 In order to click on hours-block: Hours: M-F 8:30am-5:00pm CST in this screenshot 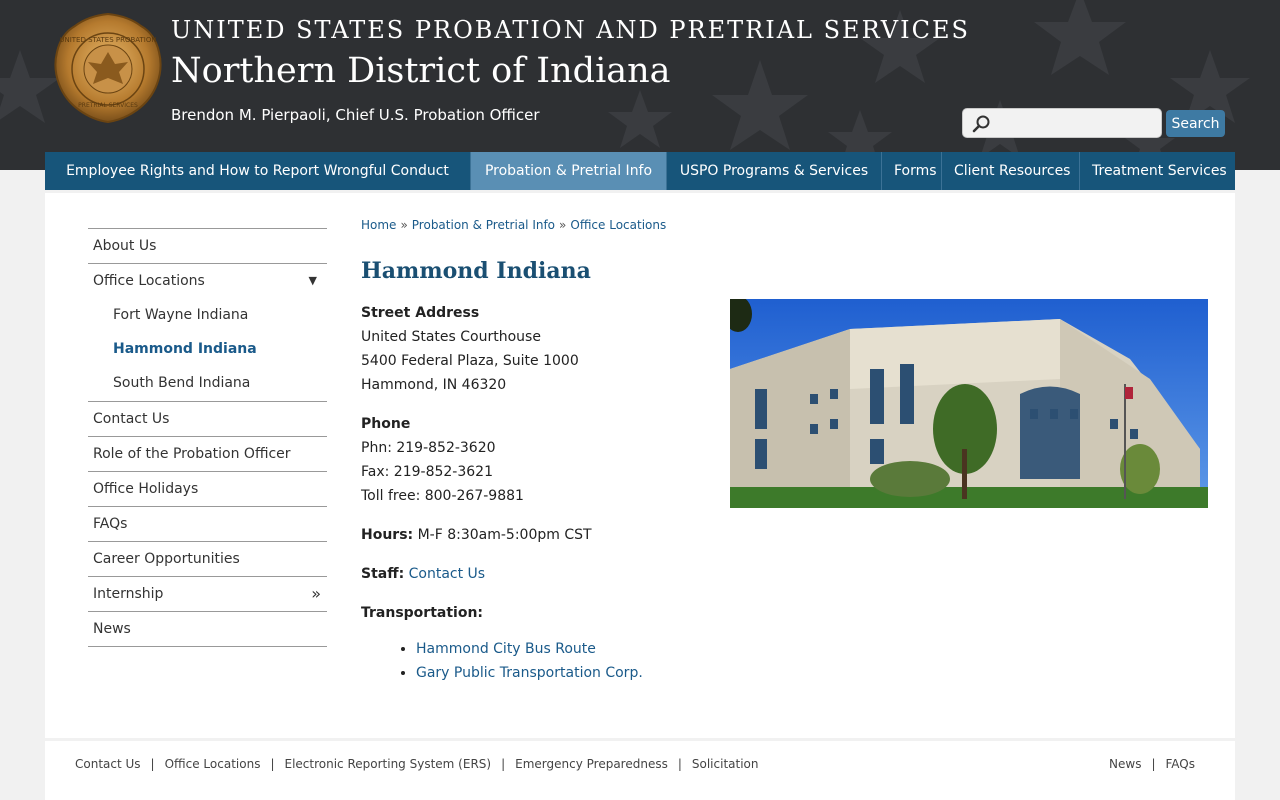, I will do `click(536, 535)`.